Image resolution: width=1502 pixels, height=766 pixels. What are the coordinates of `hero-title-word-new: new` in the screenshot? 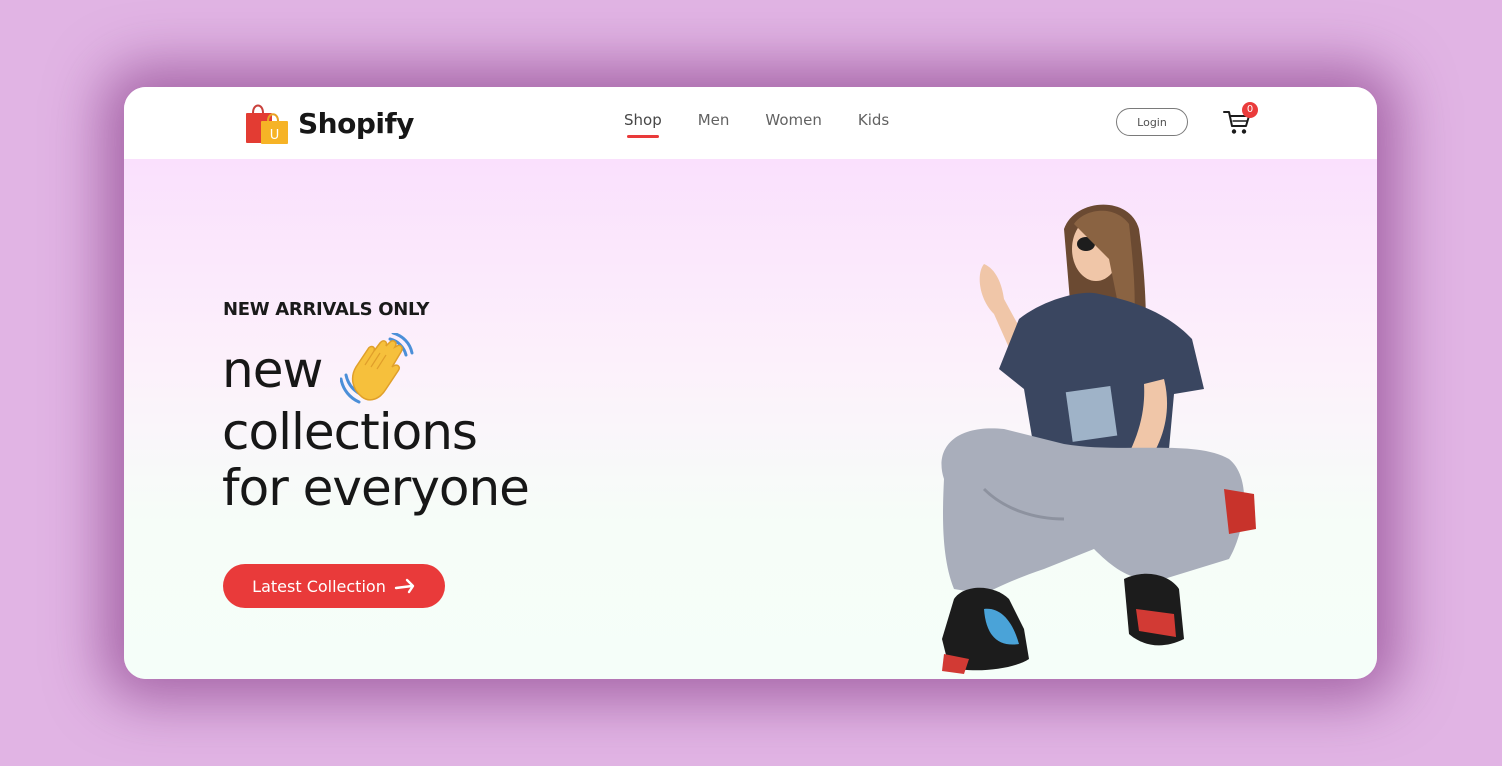 It's located at (272, 370).